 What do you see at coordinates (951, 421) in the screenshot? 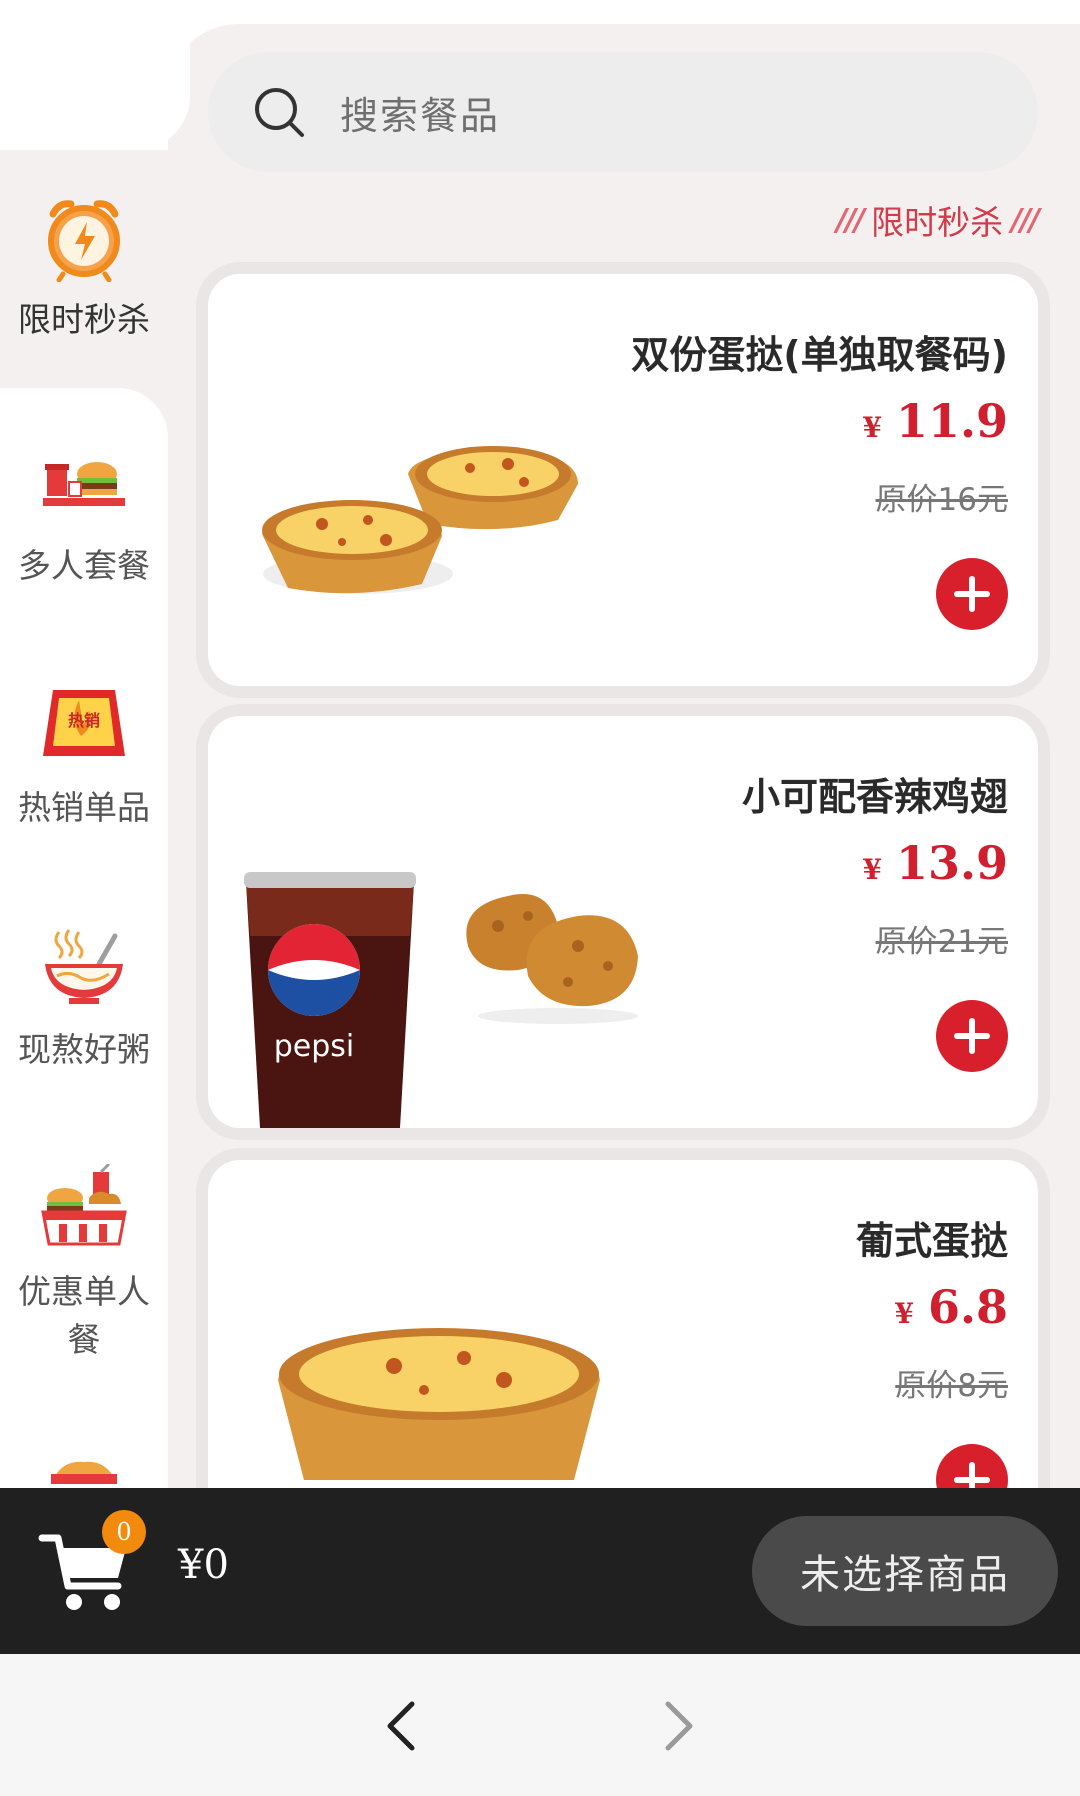
I see `price-value: 11.9` at bounding box center [951, 421].